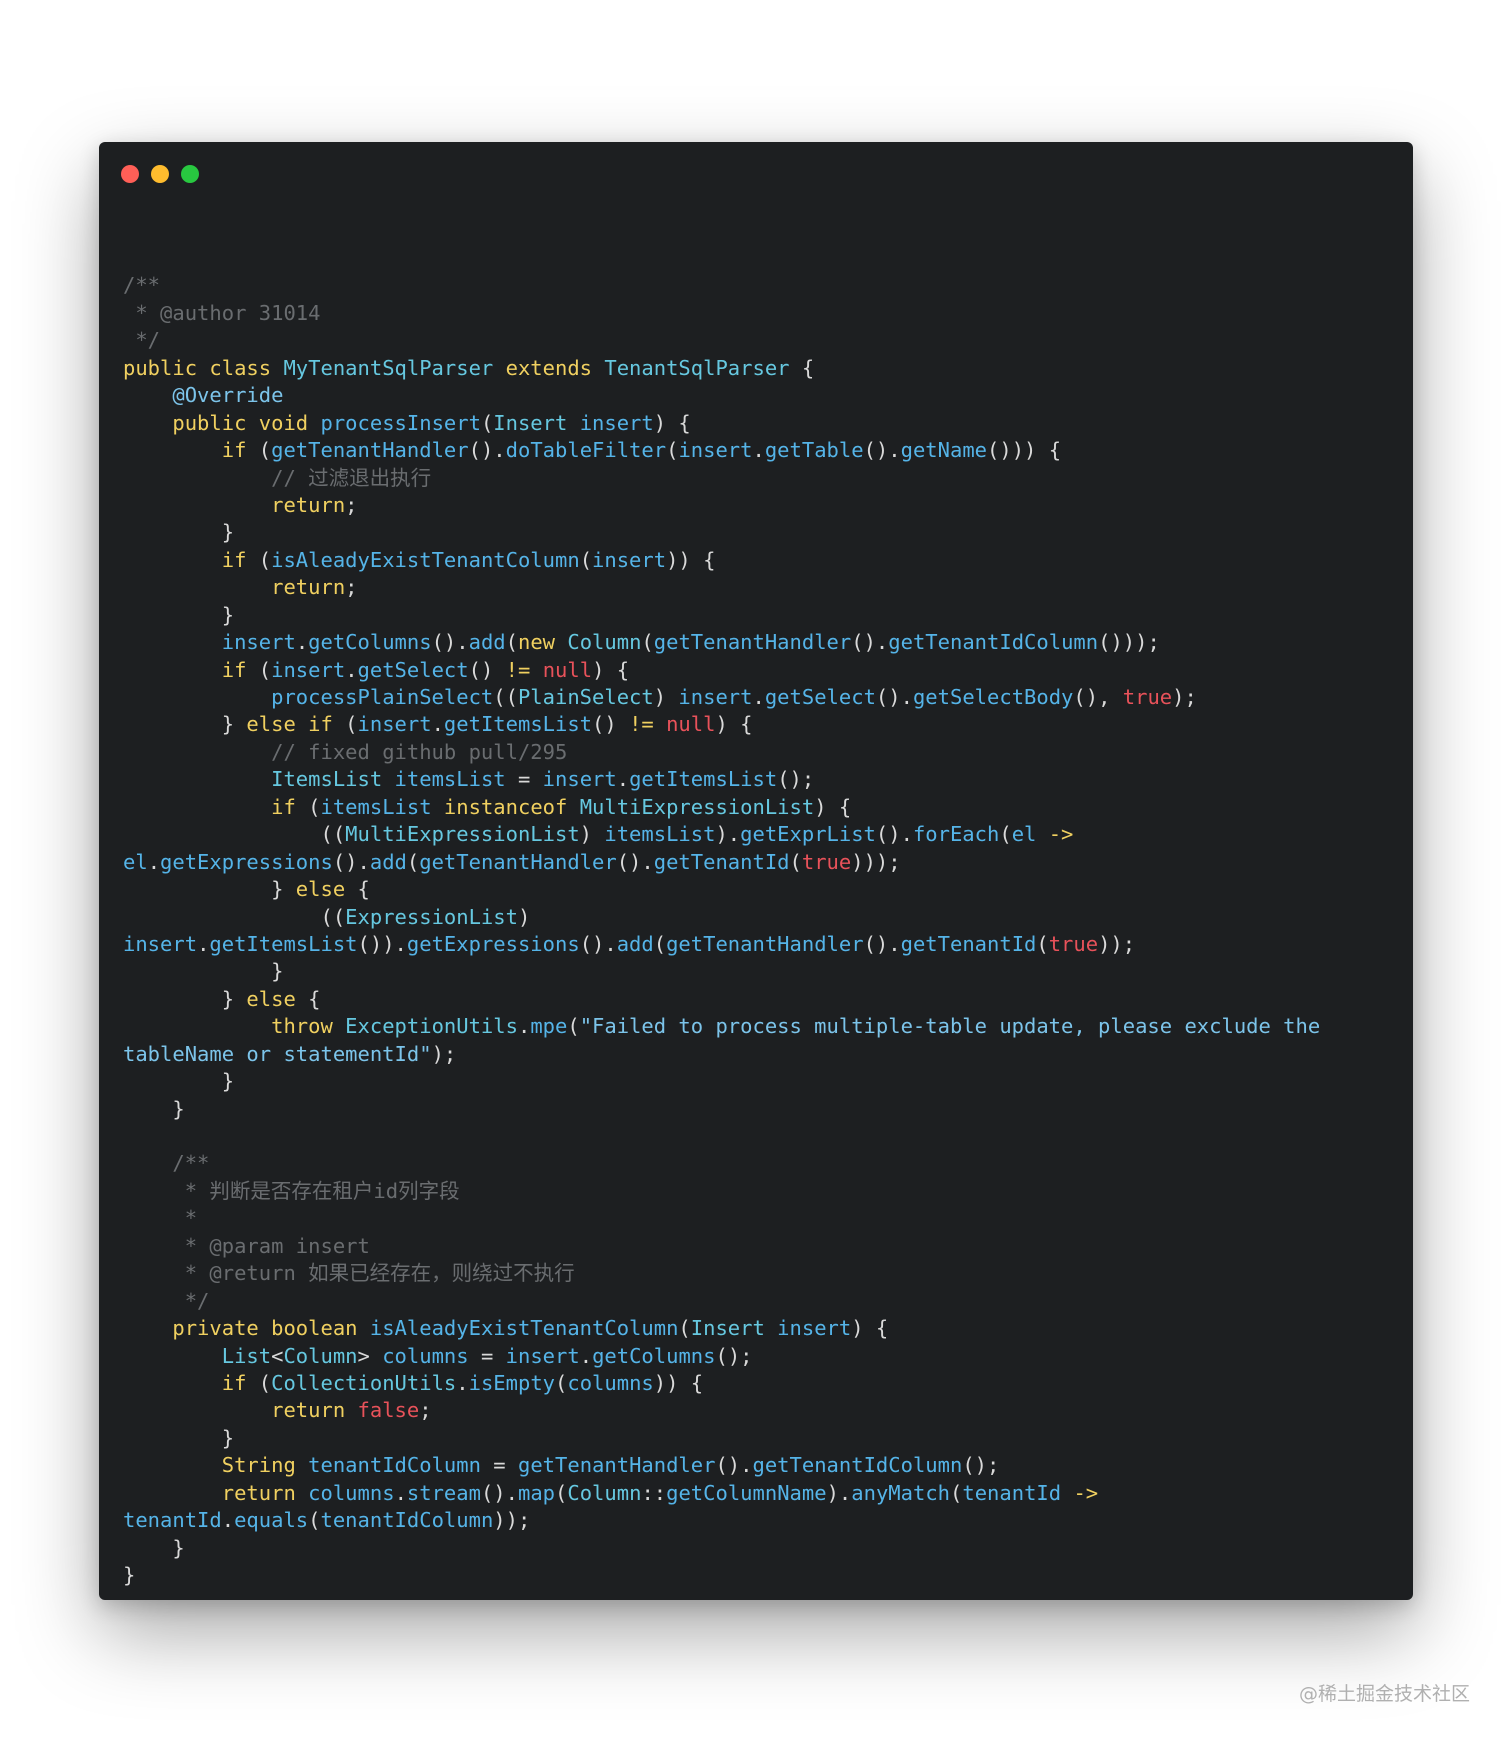 The image size is (1512, 1742). What do you see at coordinates (746, 1492) in the screenshot?
I see `code-token: getColumnName` at bounding box center [746, 1492].